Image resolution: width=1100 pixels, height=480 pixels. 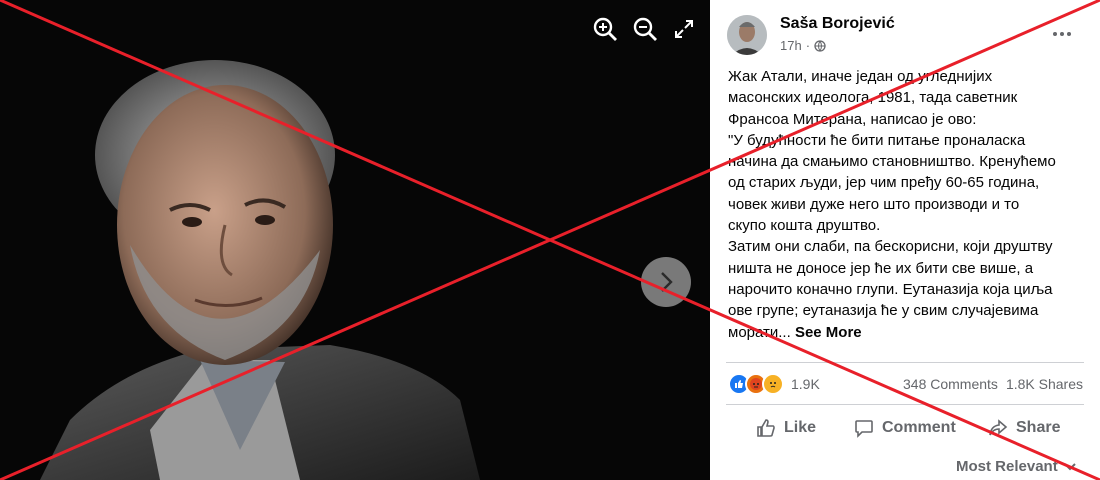 What do you see at coordinates (820, 45) in the screenshot?
I see `globe-icon` at bounding box center [820, 45].